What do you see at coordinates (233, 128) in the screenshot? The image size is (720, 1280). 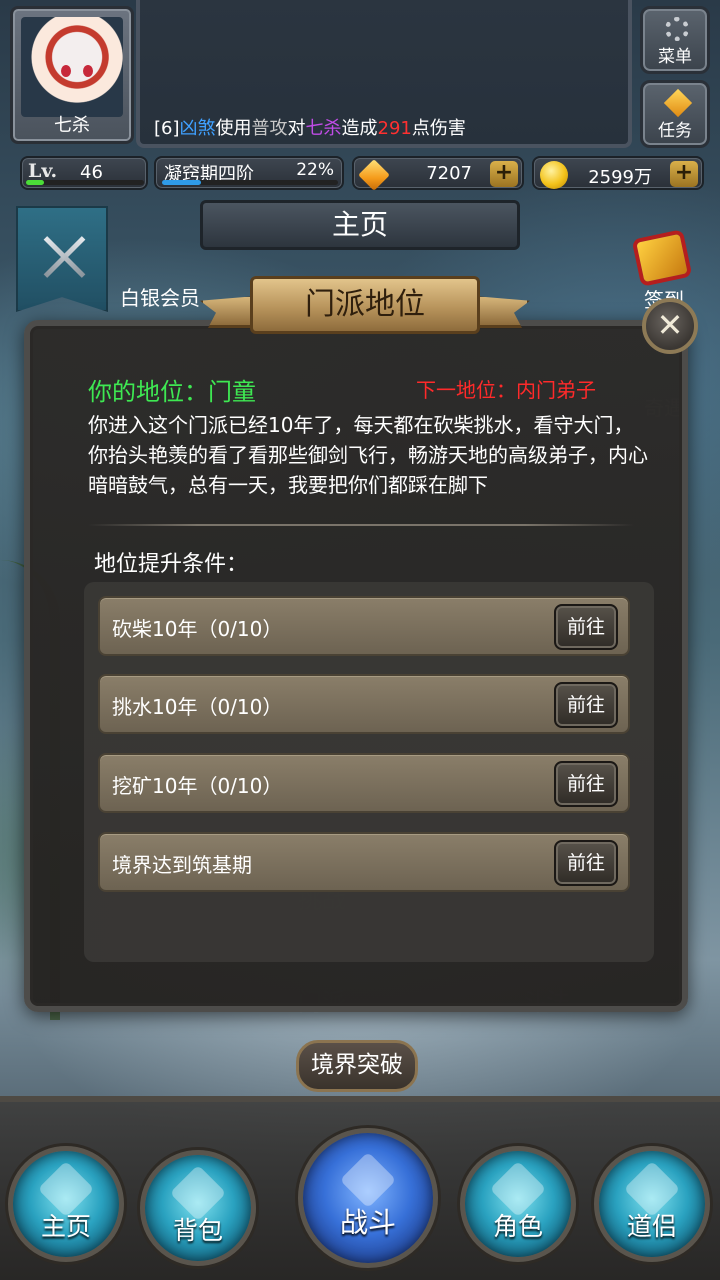 I see `log-verb: 使用` at bounding box center [233, 128].